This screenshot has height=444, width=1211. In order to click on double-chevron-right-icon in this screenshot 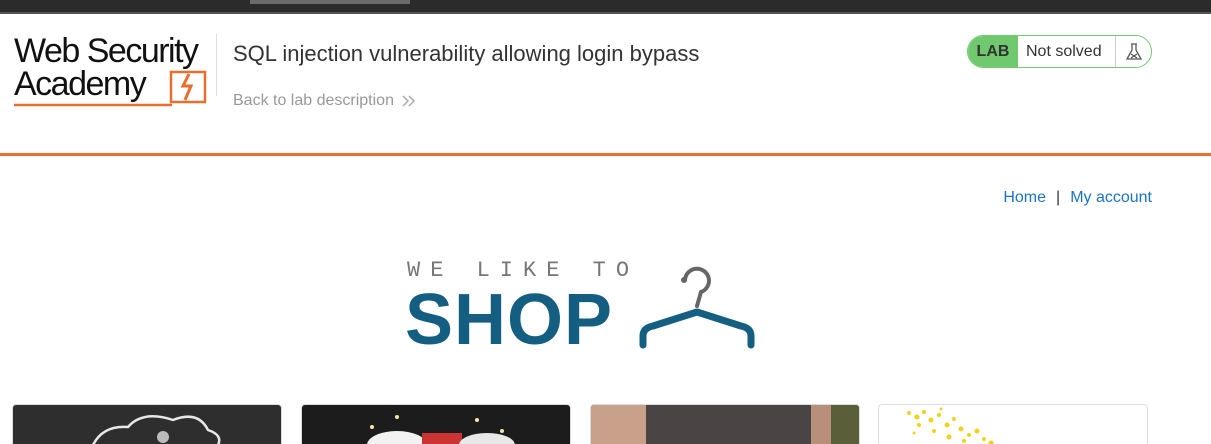, I will do `click(409, 101)`.